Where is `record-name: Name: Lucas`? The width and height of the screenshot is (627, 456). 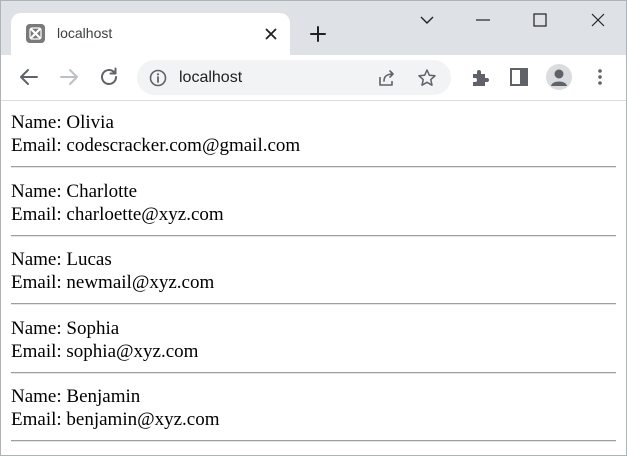 record-name: Name: Lucas is located at coordinates (61, 259).